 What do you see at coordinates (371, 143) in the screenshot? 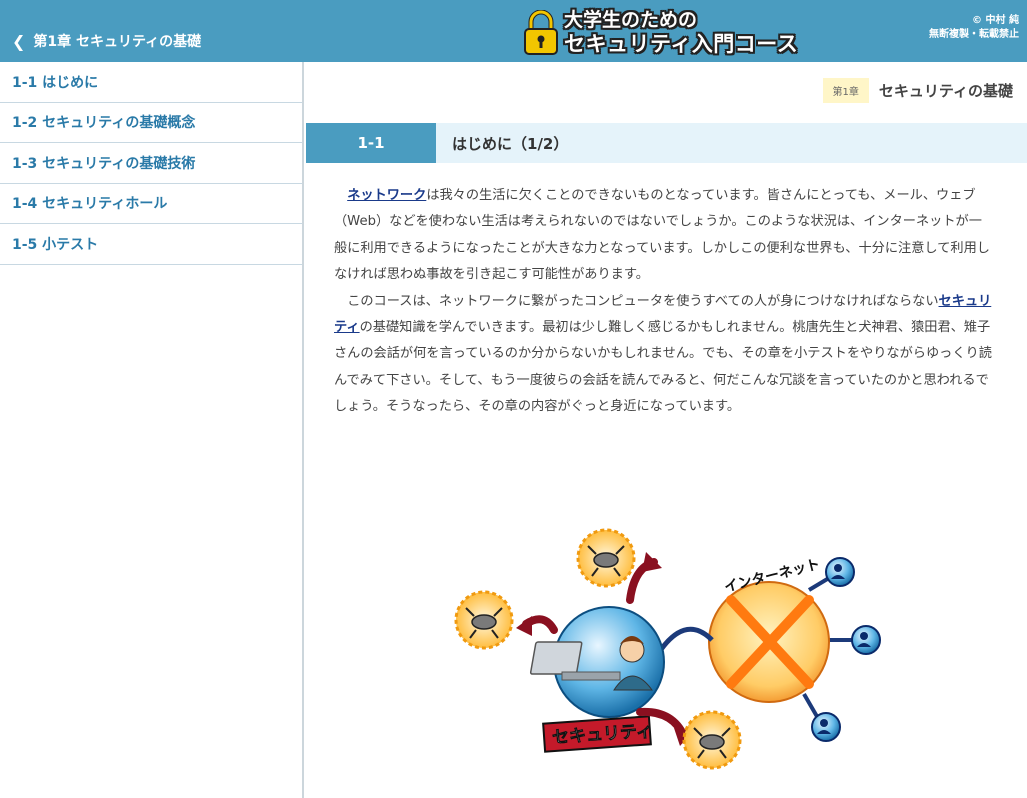
I see `section-number: 1-1` at bounding box center [371, 143].